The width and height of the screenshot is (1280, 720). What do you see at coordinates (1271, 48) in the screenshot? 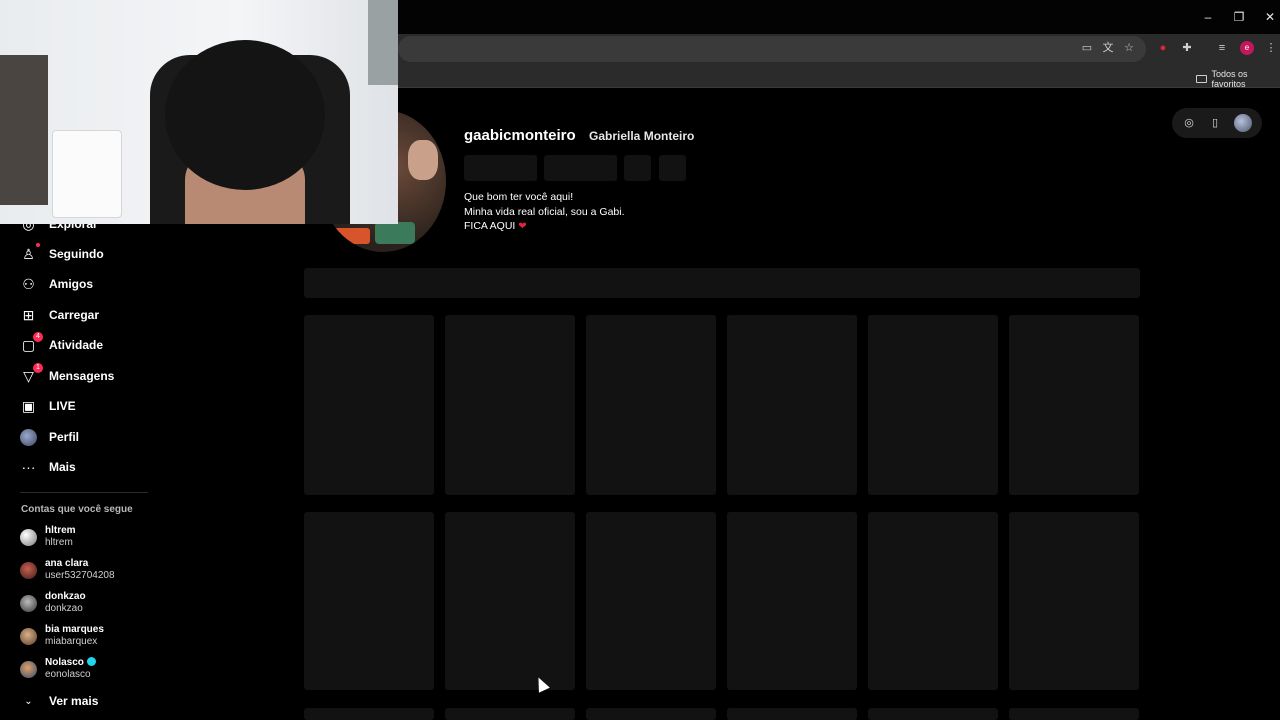
I see `menu-icon: ⋮` at bounding box center [1271, 48].